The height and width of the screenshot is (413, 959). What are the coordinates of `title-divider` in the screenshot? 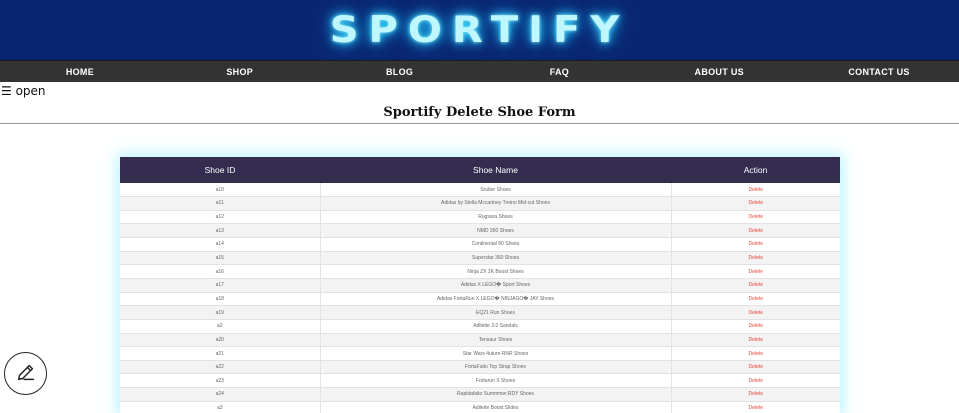 It's located at (479, 123).